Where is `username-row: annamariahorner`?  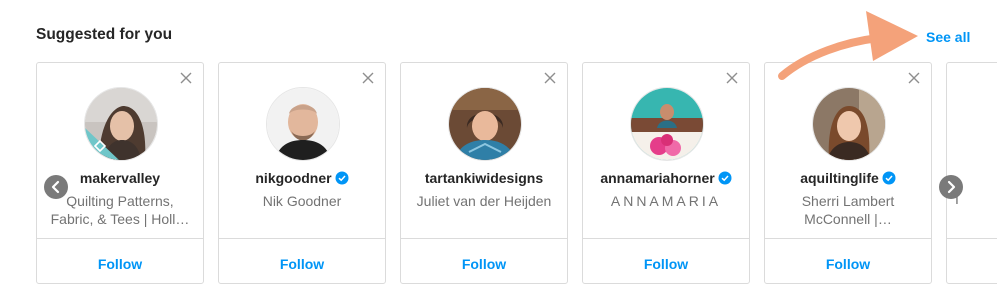
username-row: annamariahorner is located at coordinates (666, 178).